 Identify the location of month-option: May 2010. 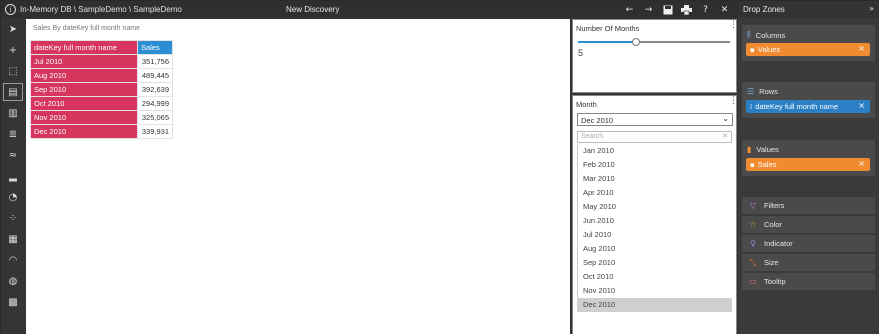
(655, 207).